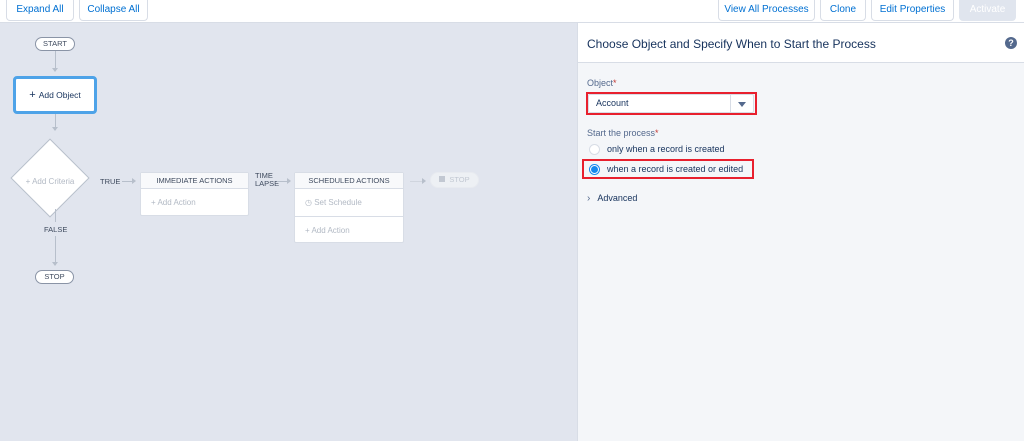 This screenshot has width=1024, height=441. I want to click on connector-line, so click(55, 215).